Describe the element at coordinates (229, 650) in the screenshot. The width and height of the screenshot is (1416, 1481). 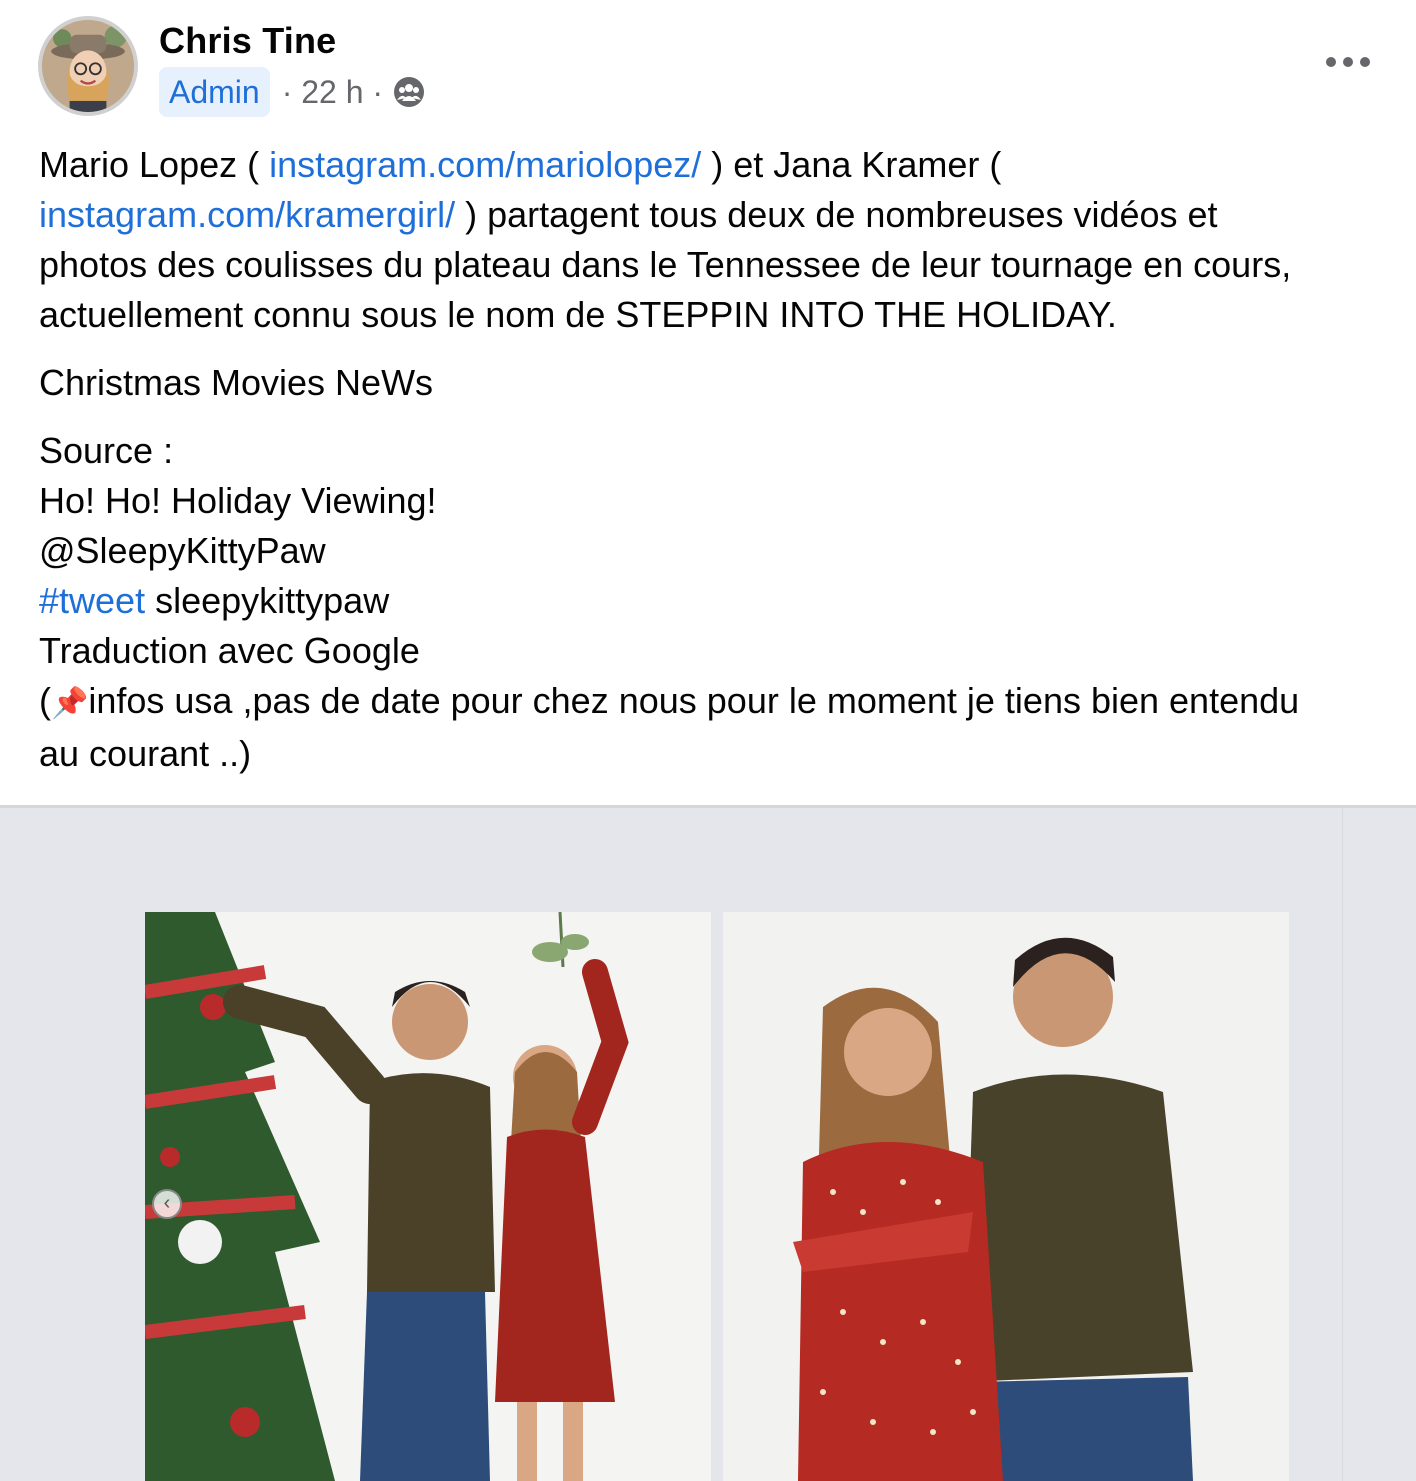
I see `translation-note: Traduction avec Google` at that location.